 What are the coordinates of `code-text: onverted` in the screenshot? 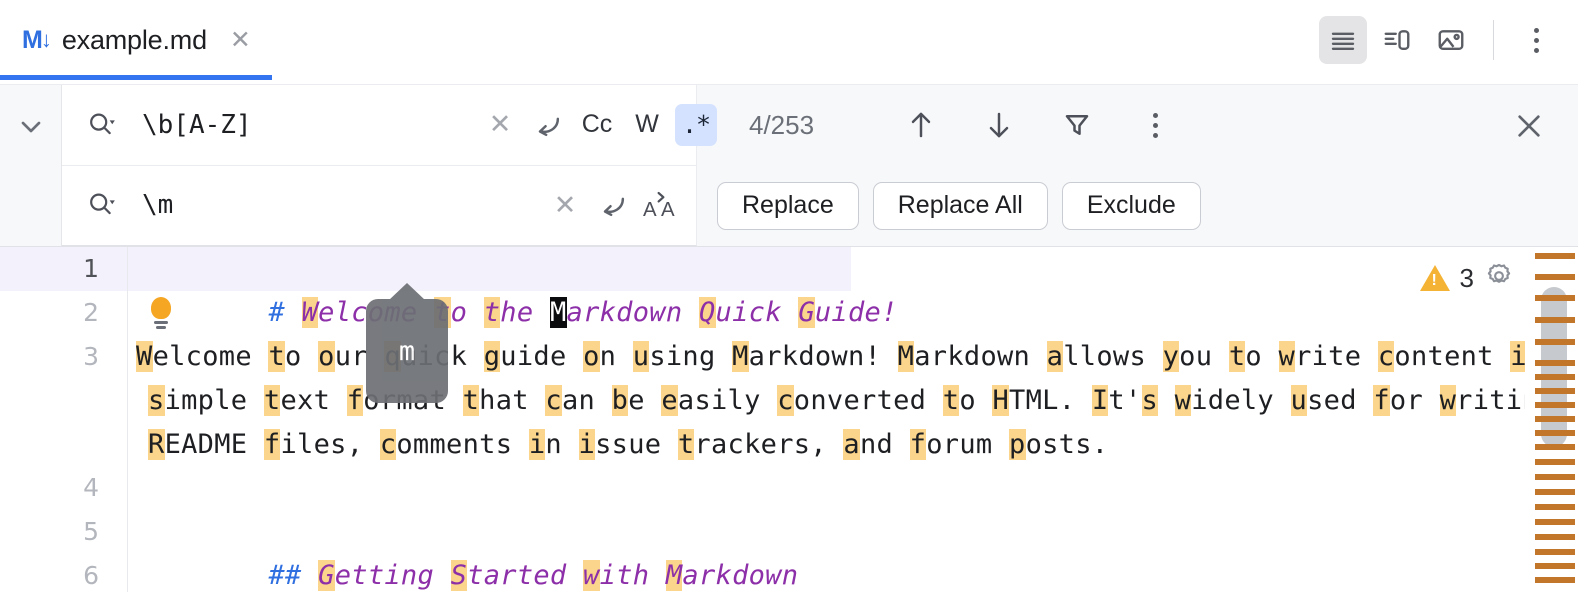 It's located at (868, 400).